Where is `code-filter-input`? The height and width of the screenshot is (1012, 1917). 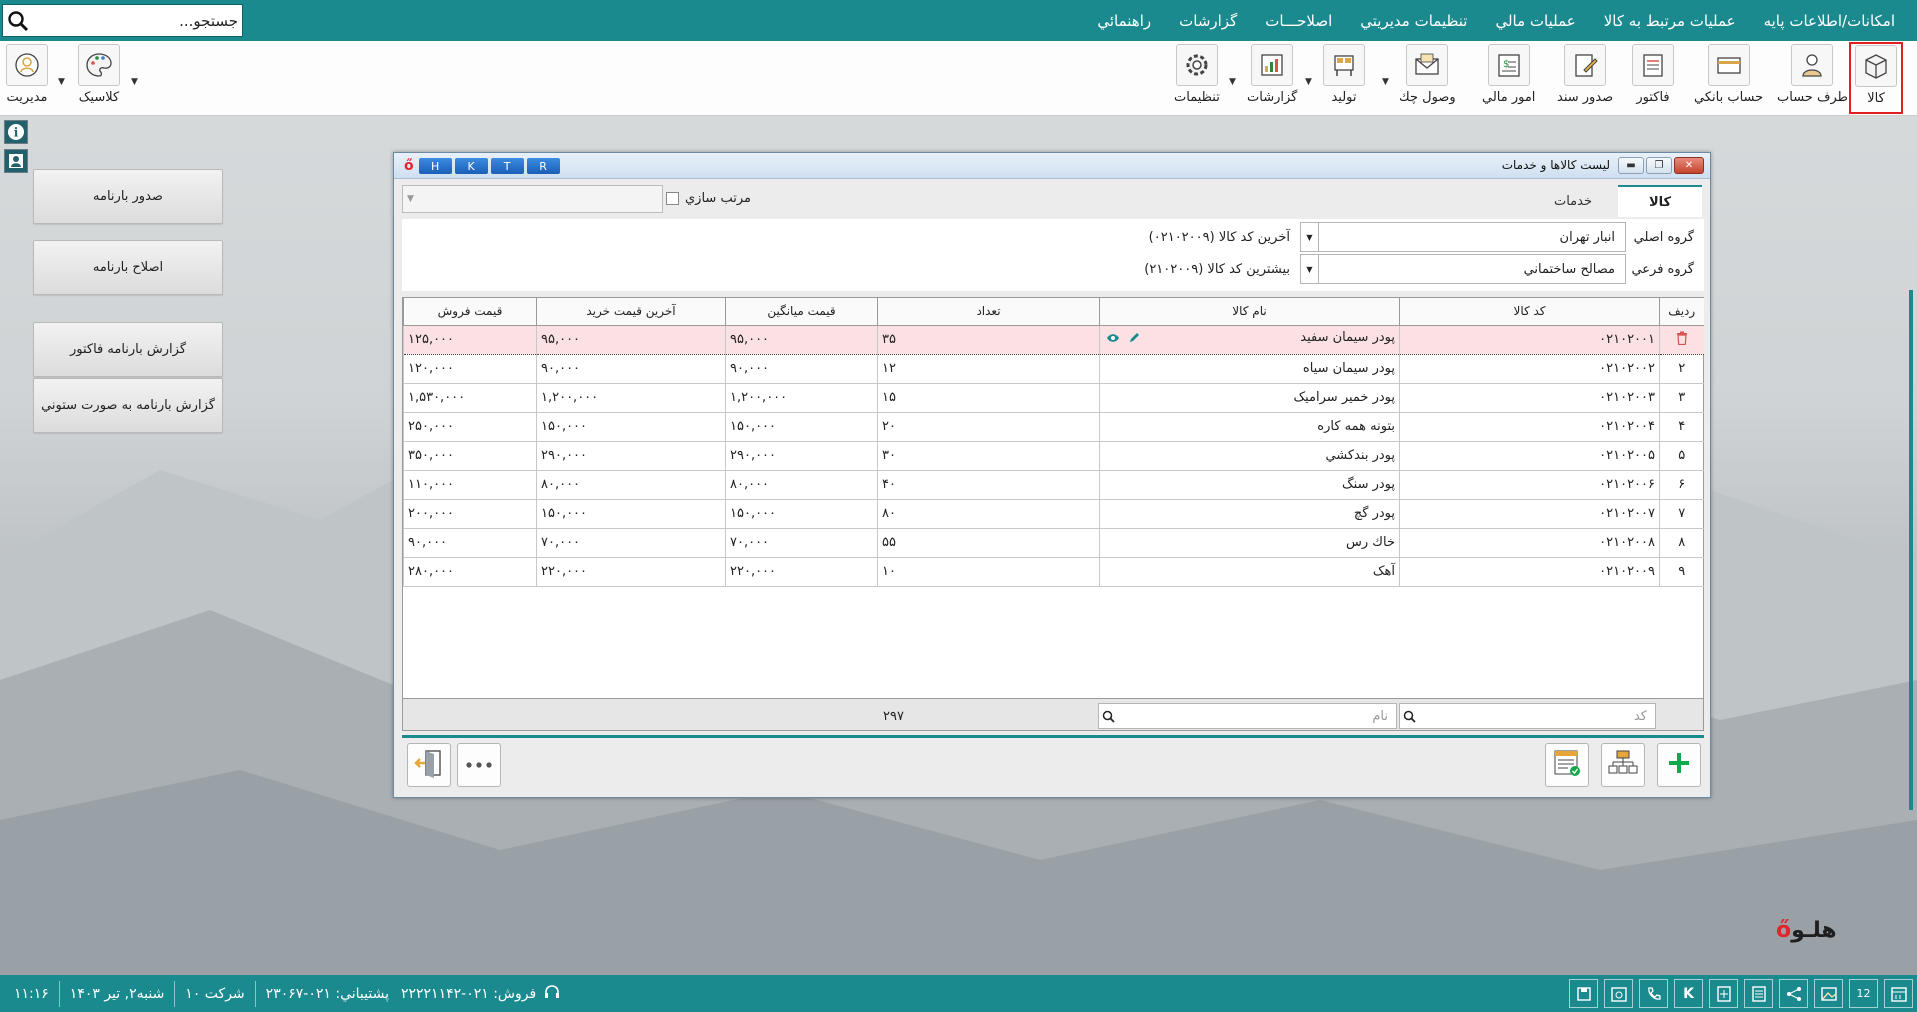
code-filter-input is located at coordinates (1536, 716).